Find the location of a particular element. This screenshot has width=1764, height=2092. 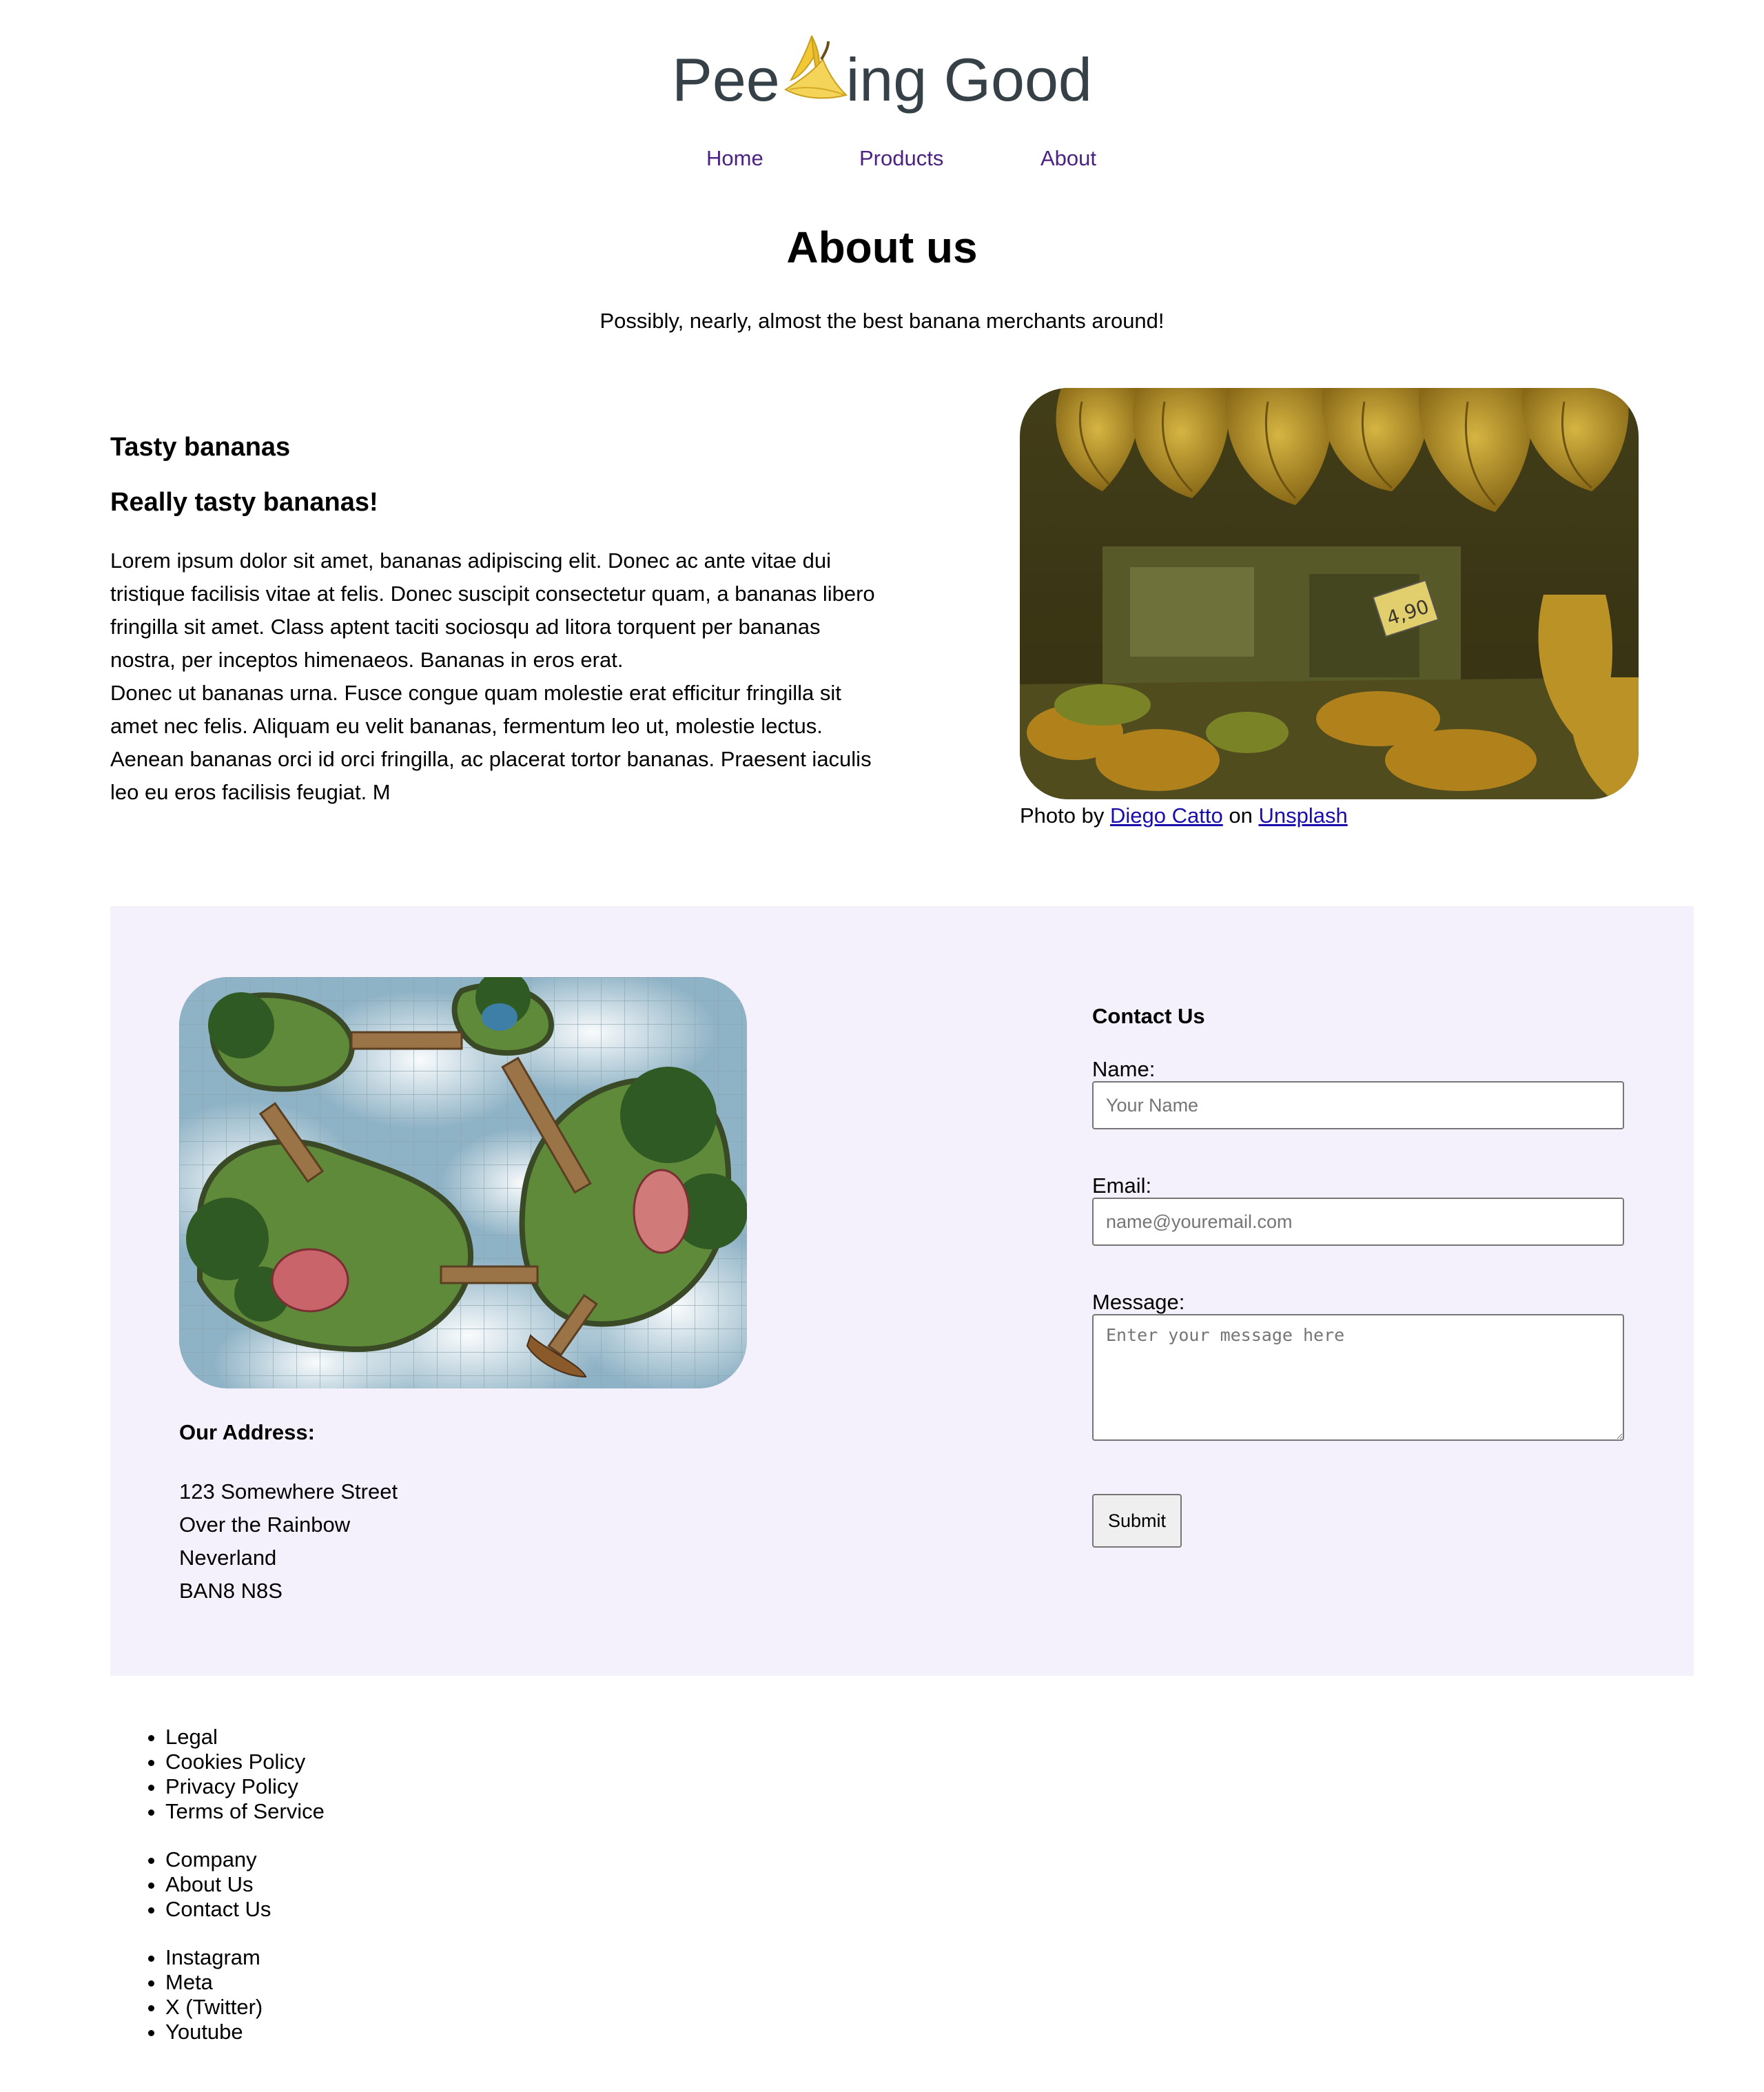

name-label: Name: is located at coordinates (1124, 1069).